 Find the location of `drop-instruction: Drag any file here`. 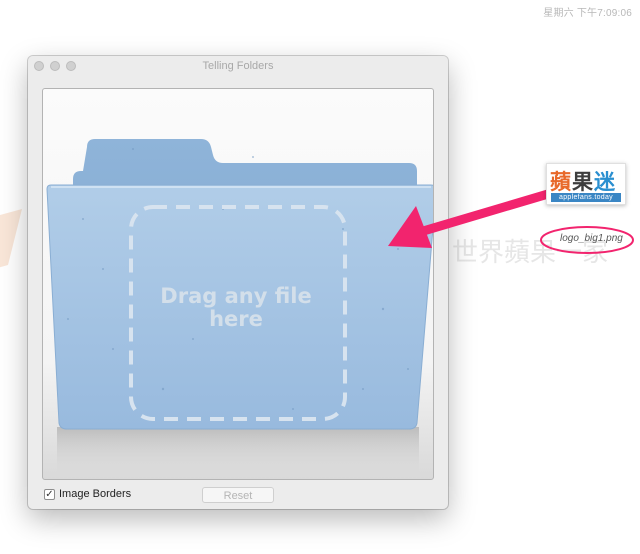

drop-instruction: Drag any file here is located at coordinates (236, 307).